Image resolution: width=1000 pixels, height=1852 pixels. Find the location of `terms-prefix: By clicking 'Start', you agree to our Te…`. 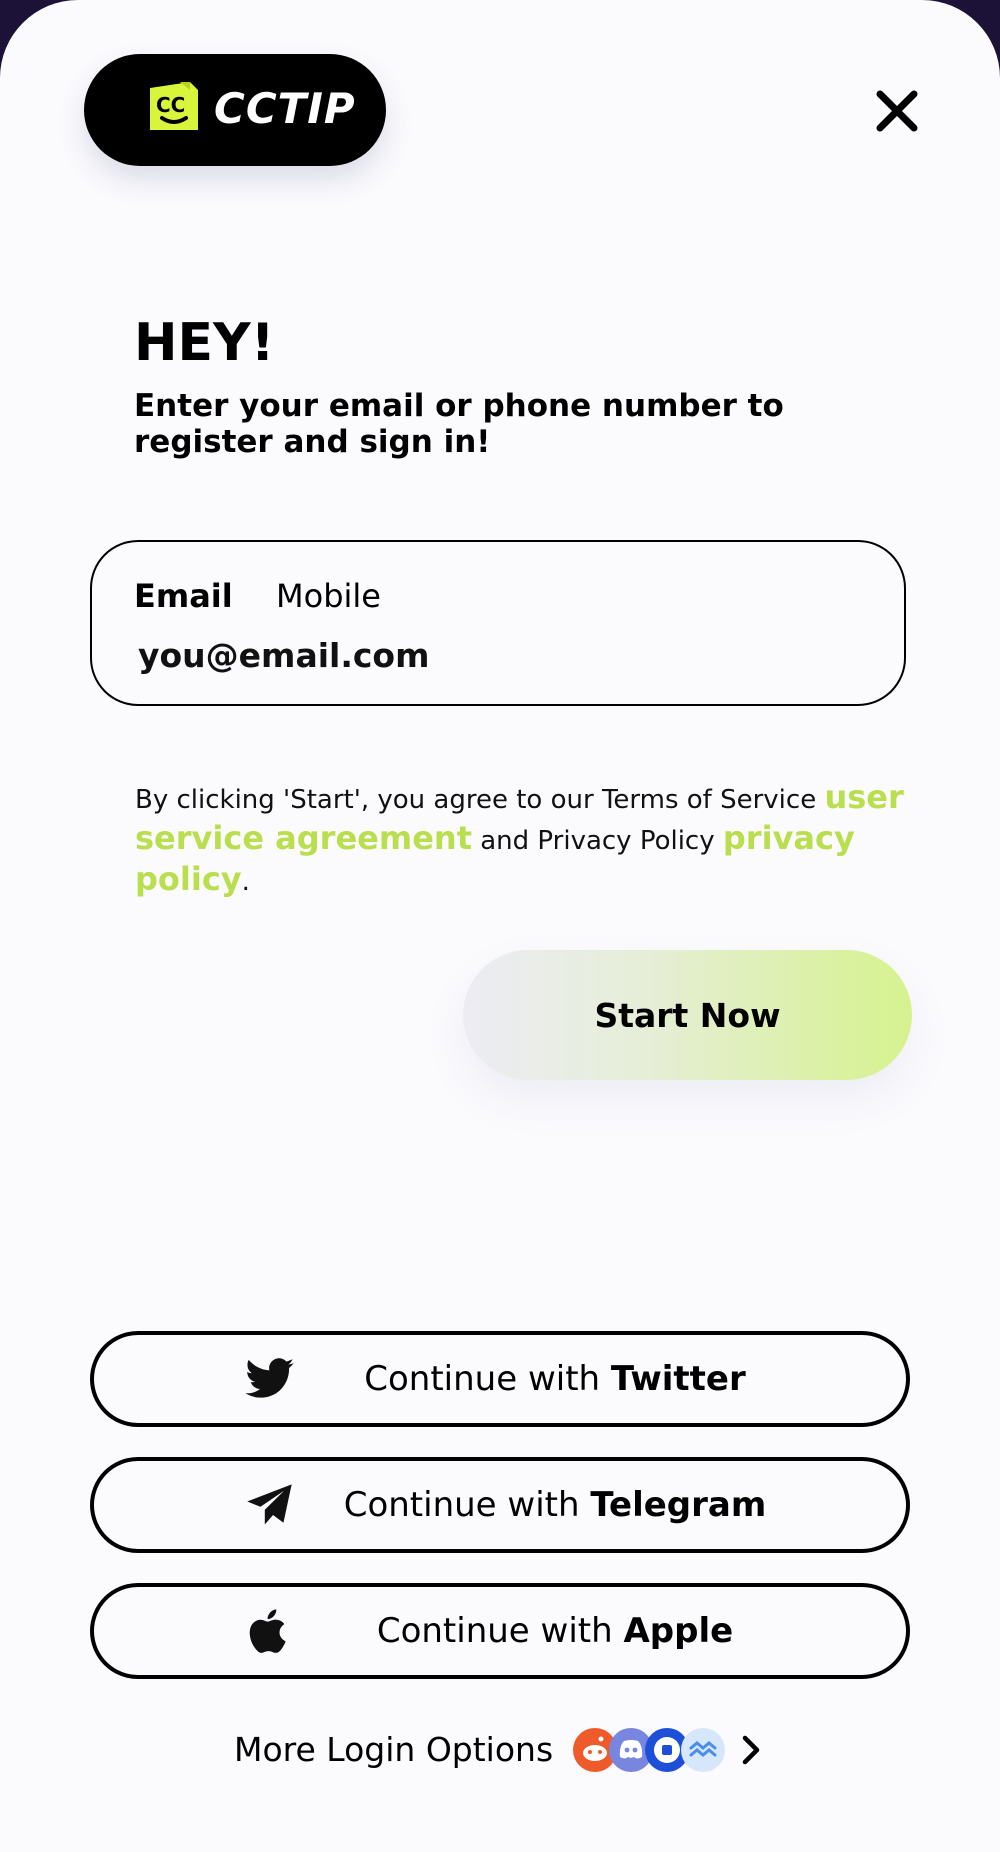

terms-prefix: By clicking 'Start', you agree to our Te… is located at coordinates (480, 800).